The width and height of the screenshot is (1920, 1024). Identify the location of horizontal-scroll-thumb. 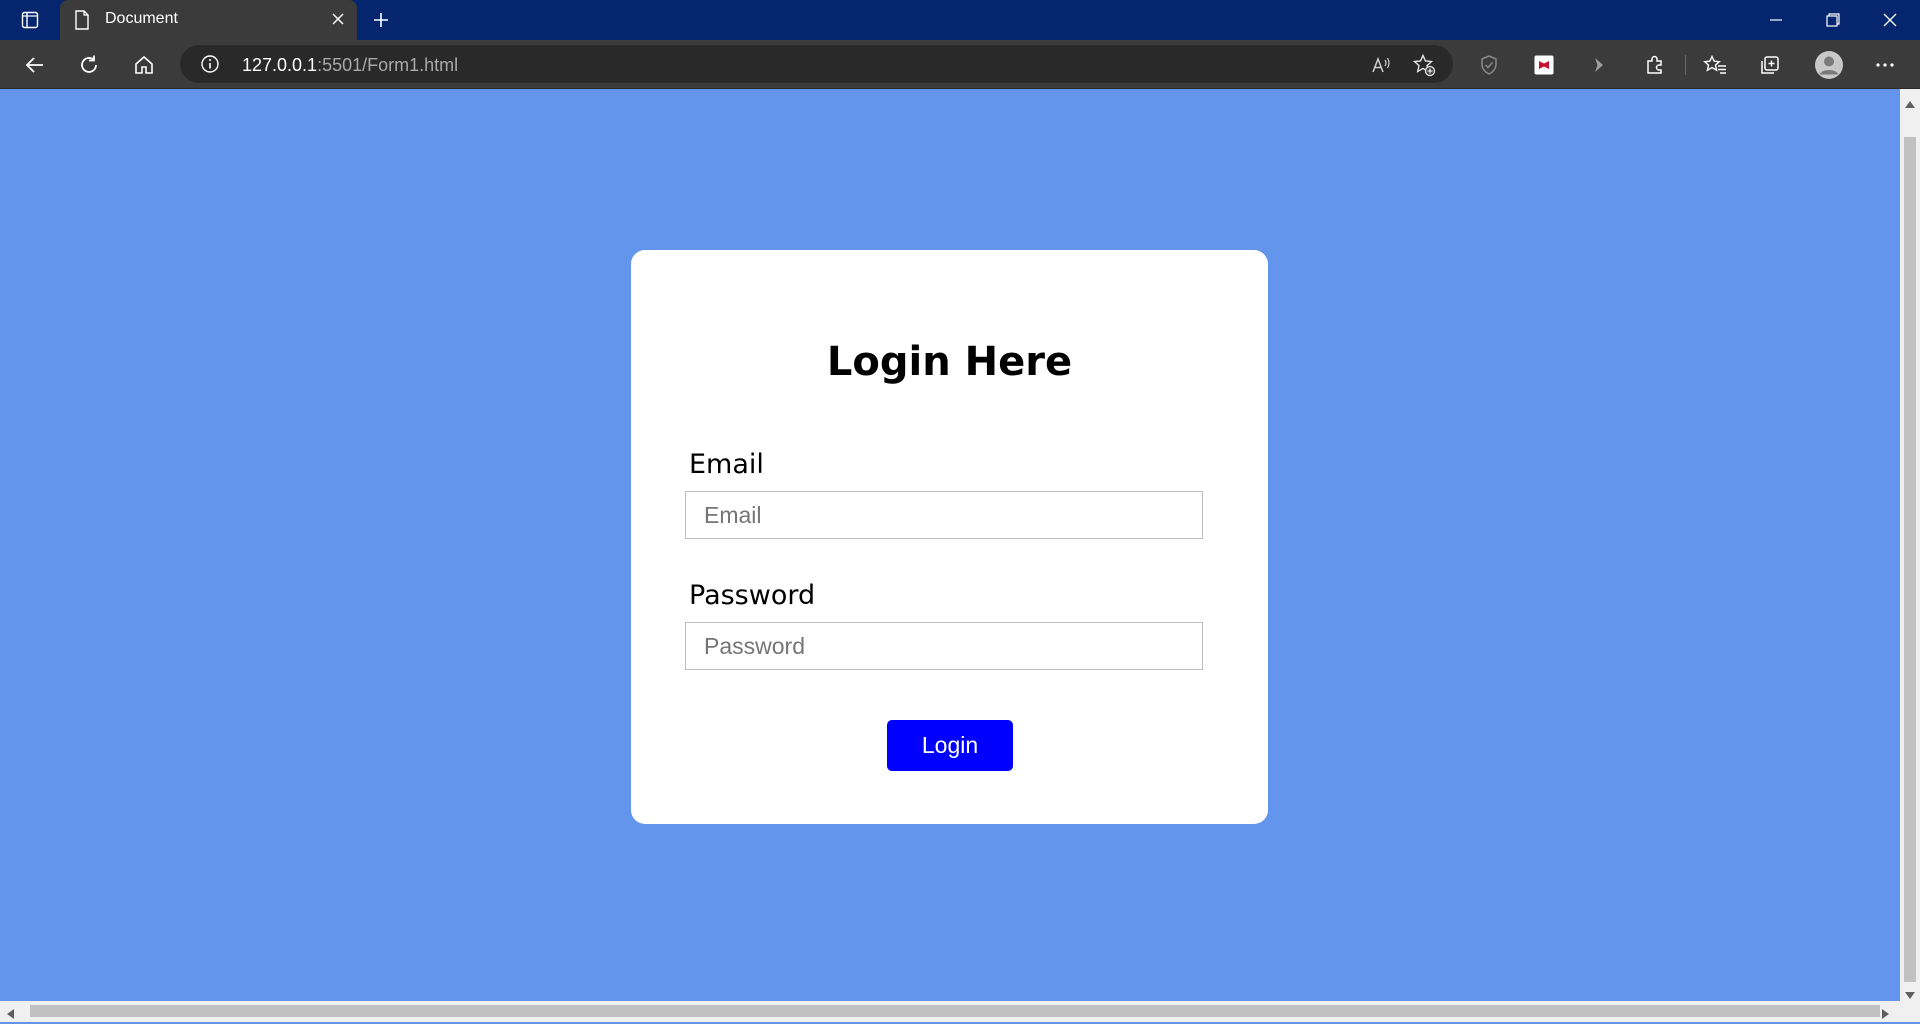
(955, 1011).